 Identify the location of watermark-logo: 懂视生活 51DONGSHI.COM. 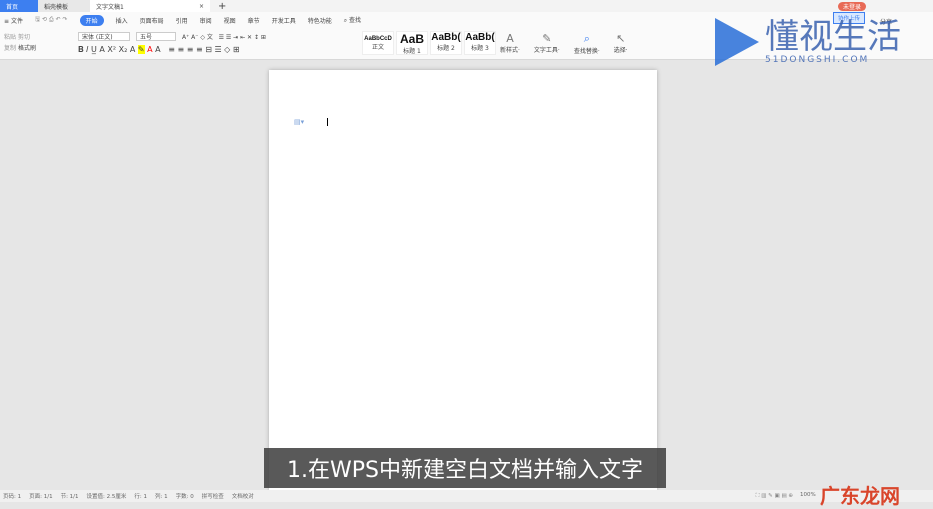
(808, 42).